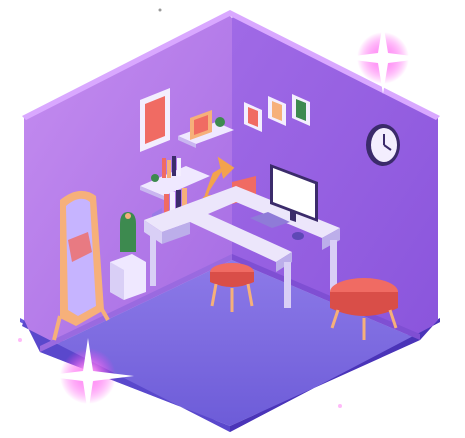 This screenshot has height=438, width=465. What do you see at coordinates (298, 236) in the screenshot?
I see `mouse` at bounding box center [298, 236].